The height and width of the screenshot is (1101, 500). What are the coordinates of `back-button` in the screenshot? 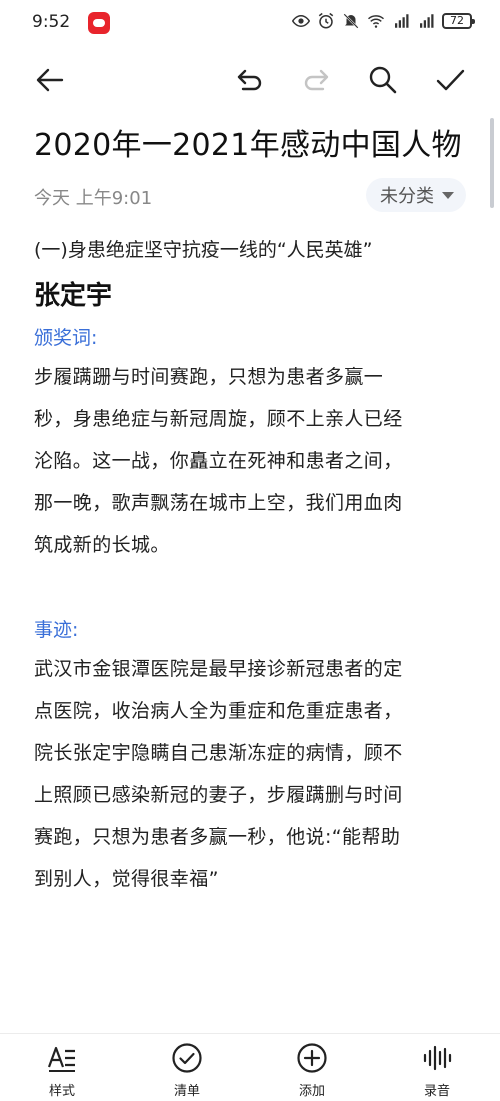 It's located at (50, 80).